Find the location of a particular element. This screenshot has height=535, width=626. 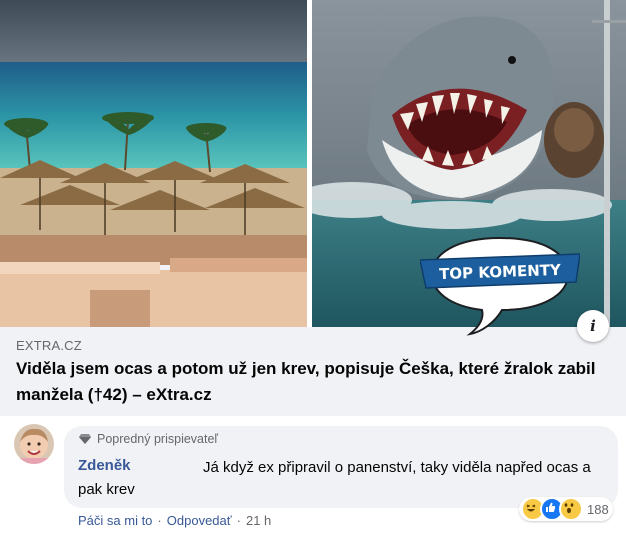

avatar is located at coordinates (34, 444).